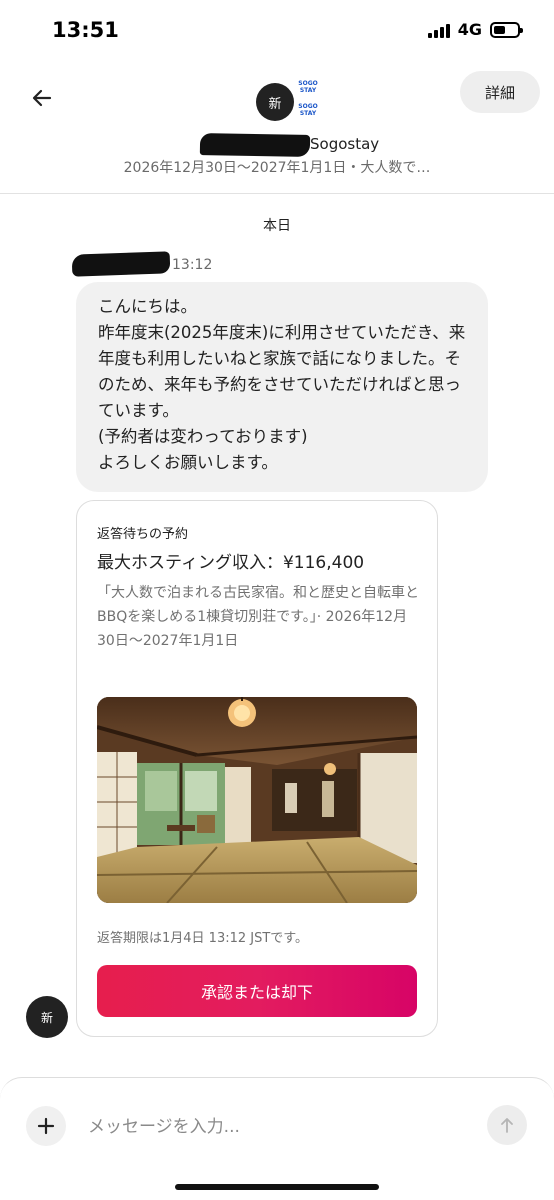  What do you see at coordinates (277, 226) in the screenshot?
I see `date-separator: 本日` at bounding box center [277, 226].